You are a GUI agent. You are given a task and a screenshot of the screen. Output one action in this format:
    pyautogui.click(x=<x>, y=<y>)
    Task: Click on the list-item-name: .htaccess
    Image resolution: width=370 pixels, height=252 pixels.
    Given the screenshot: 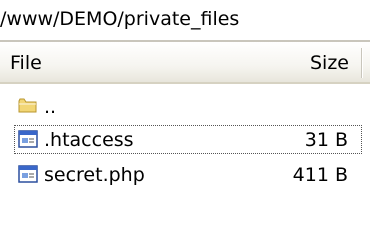 What is the action you would take?
    pyautogui.click(x=89, y=140)
    